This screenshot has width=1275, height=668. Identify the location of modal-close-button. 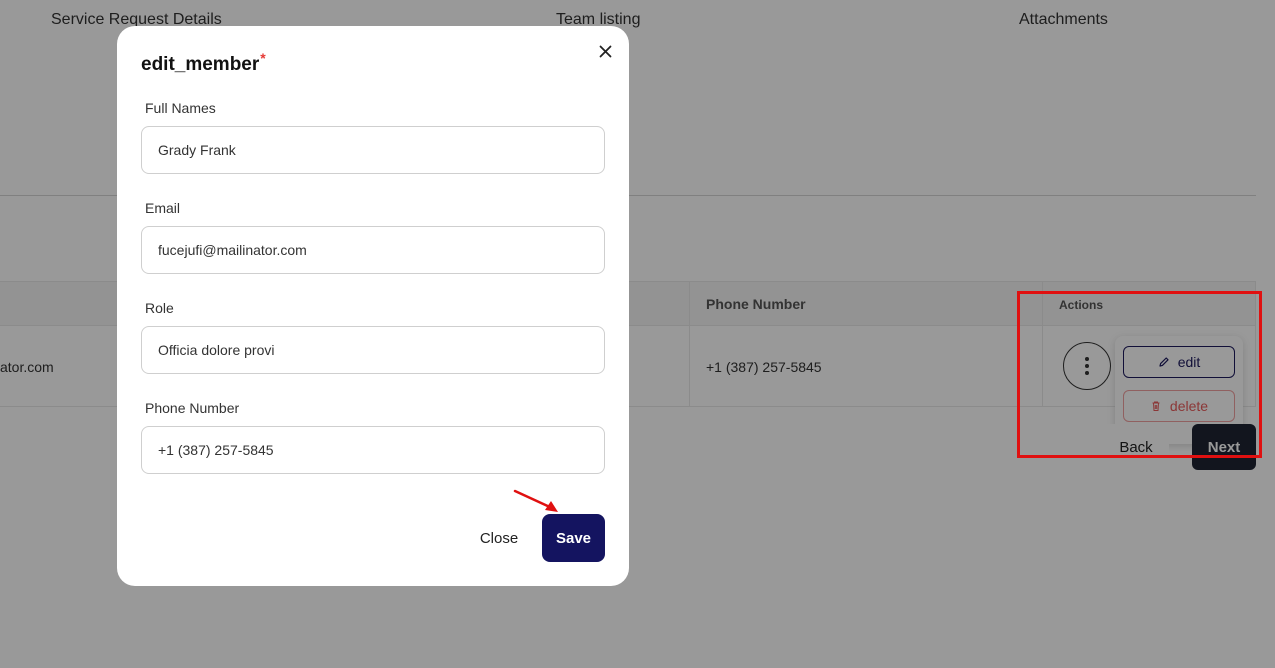
(605, 51).